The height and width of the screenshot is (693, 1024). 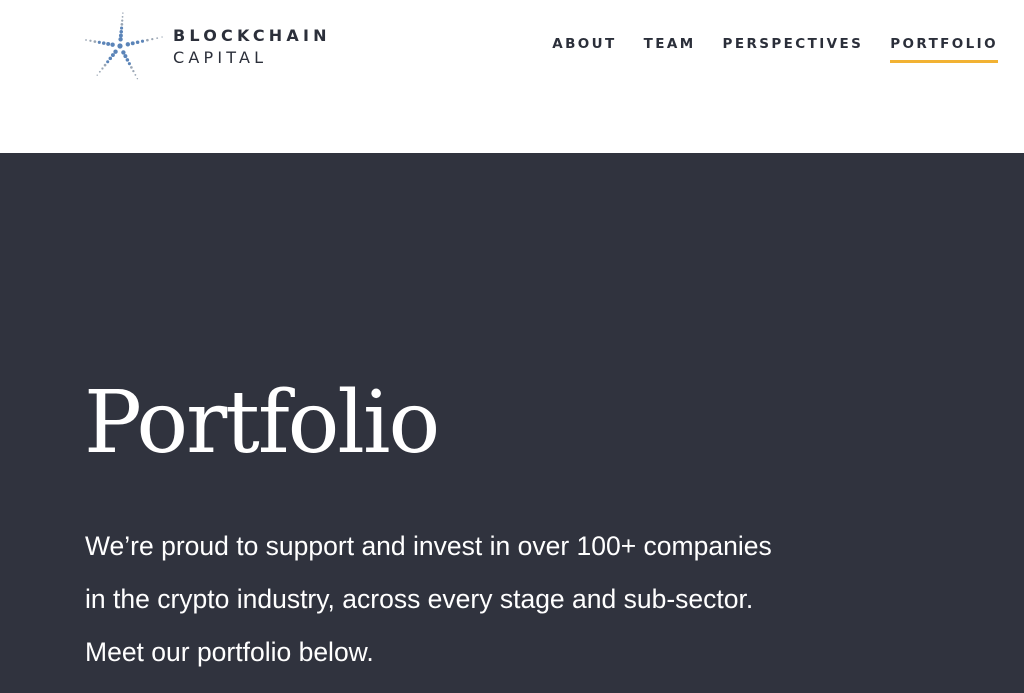 I want to click on brand-wordmark-line2: CAPITAL, so click(x=220, y=57).